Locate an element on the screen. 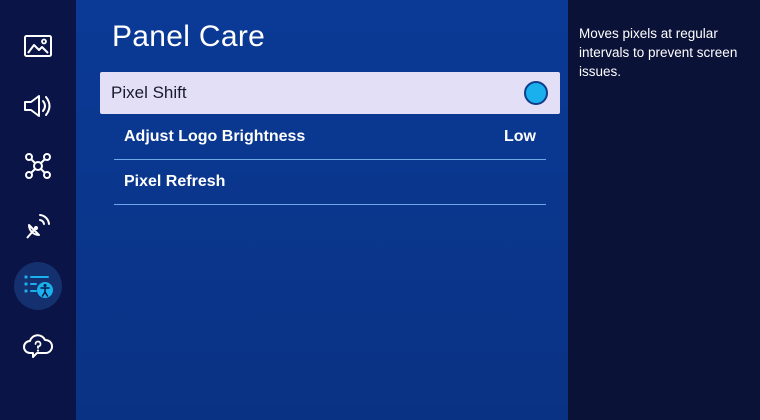 The width and height of the screenshot is (760, 420). settings-category-rail is located at coordinates (38, 210).